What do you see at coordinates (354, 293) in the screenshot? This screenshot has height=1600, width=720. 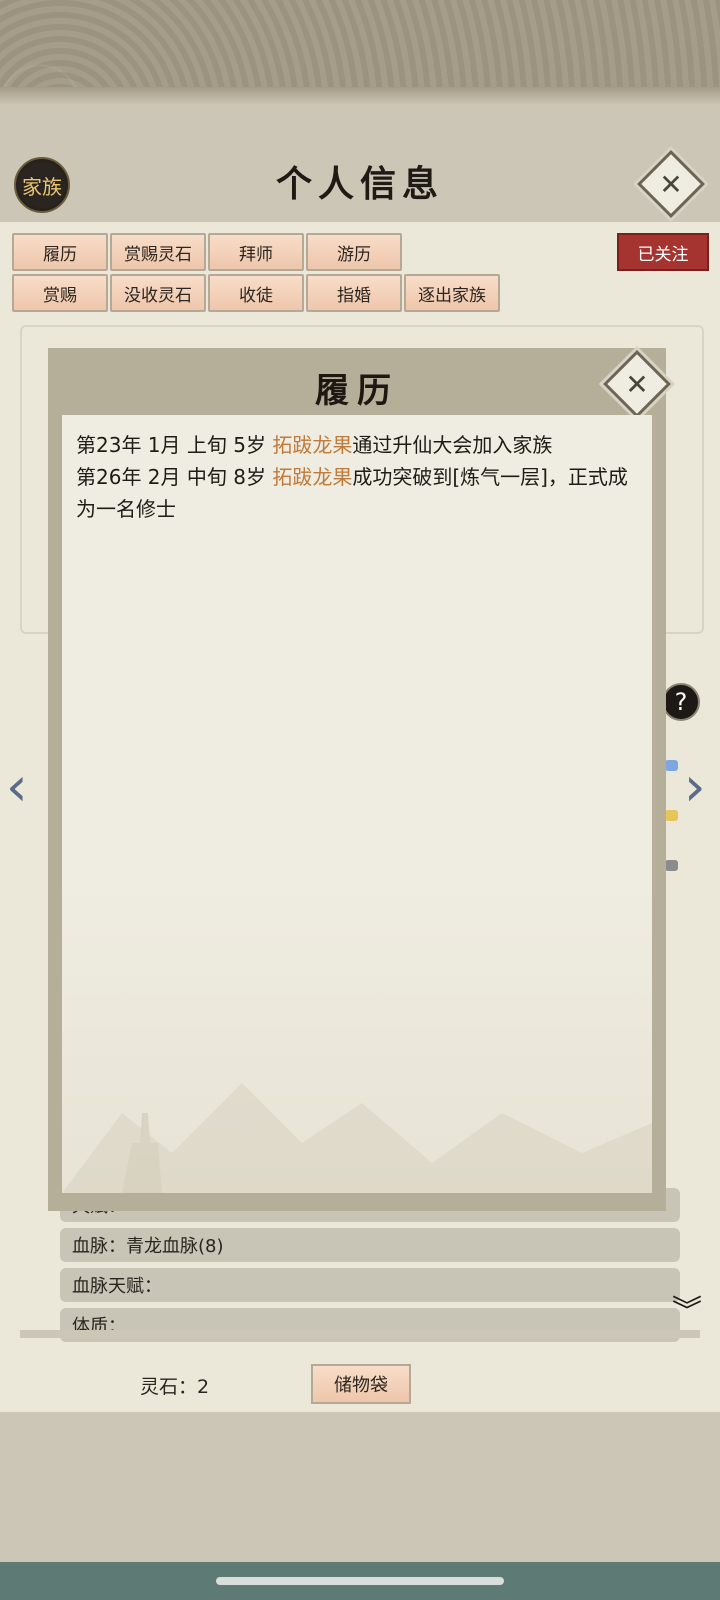 I see `tab-arrange-marriage: 指婚` at bounding box center [354, 293].